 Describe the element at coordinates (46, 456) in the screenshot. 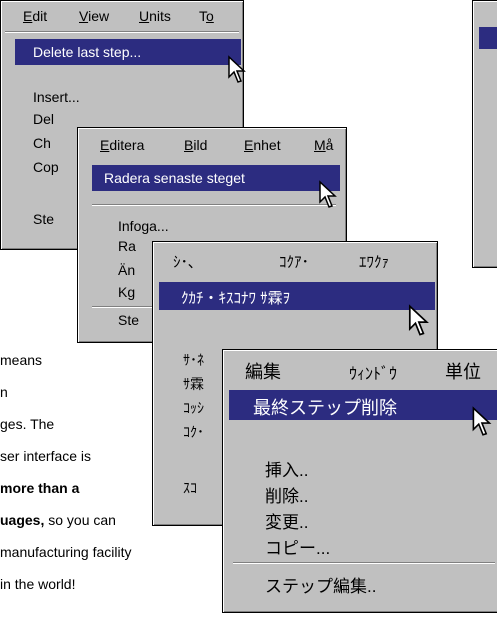

I see `paragraph-line: ser interface is` at that location.